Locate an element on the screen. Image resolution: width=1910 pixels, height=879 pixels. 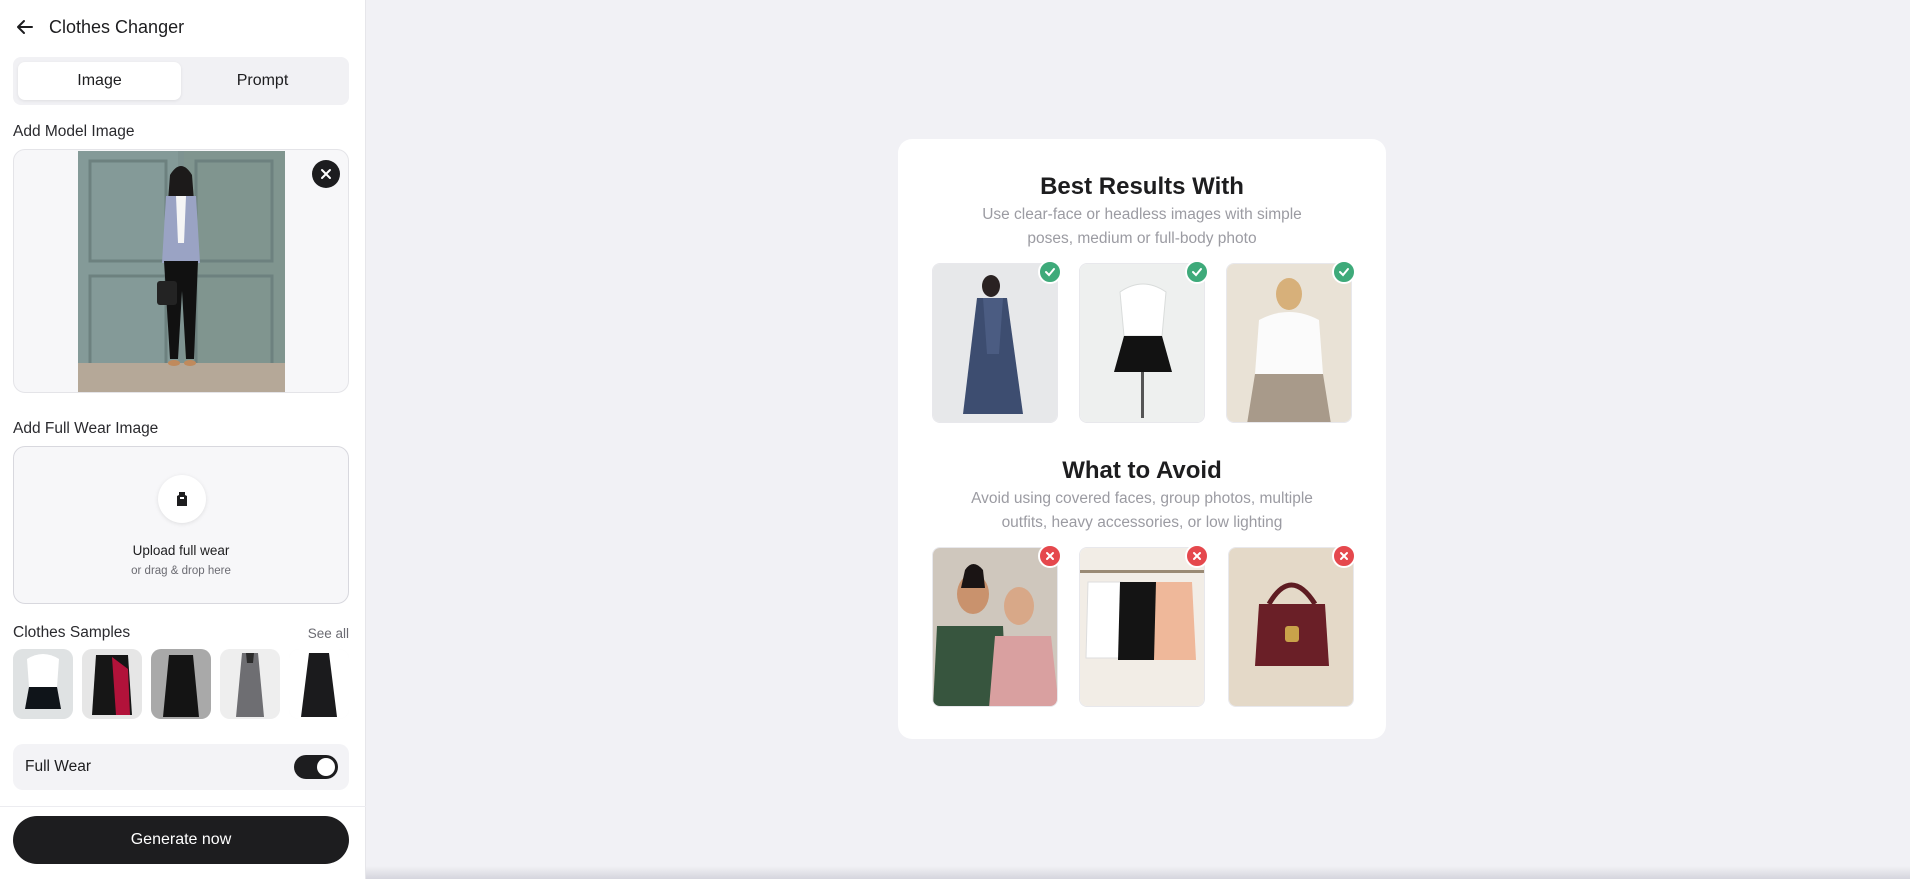
tab-prompt: Prompt is located at coordinates (262, 81).